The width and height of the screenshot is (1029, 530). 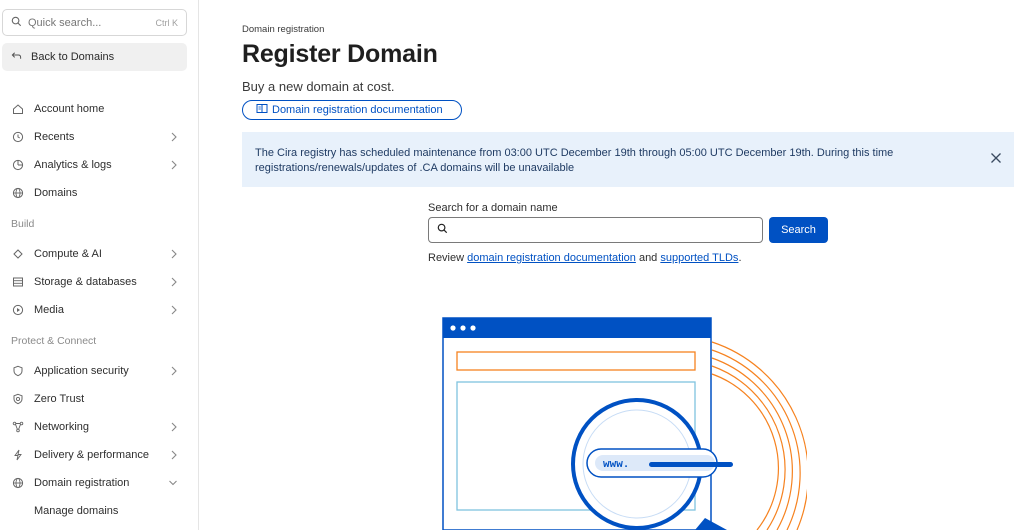 I want to click on domain-search-input, so click(x=595, y=230).